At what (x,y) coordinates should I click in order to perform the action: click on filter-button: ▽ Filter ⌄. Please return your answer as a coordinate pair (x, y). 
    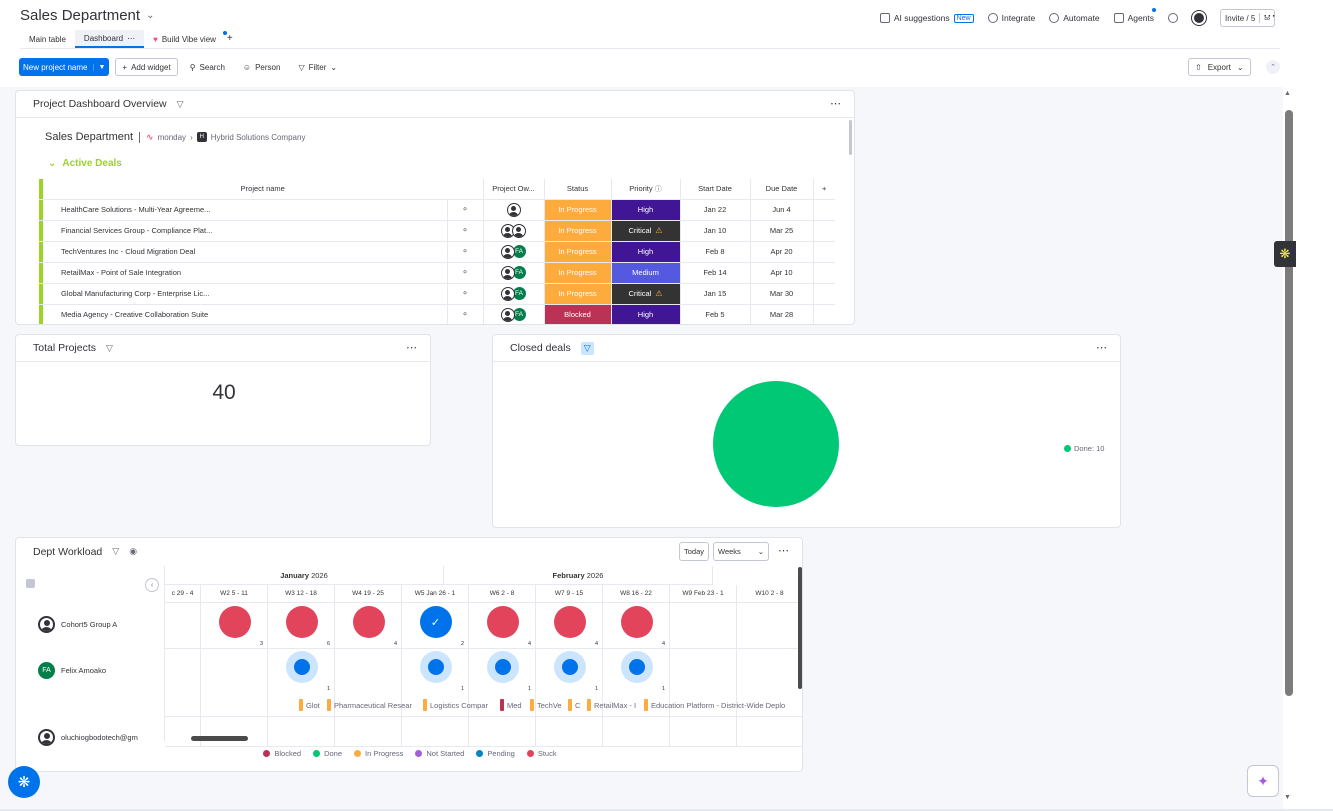
    Looking at the image, I should click on (317, 67).